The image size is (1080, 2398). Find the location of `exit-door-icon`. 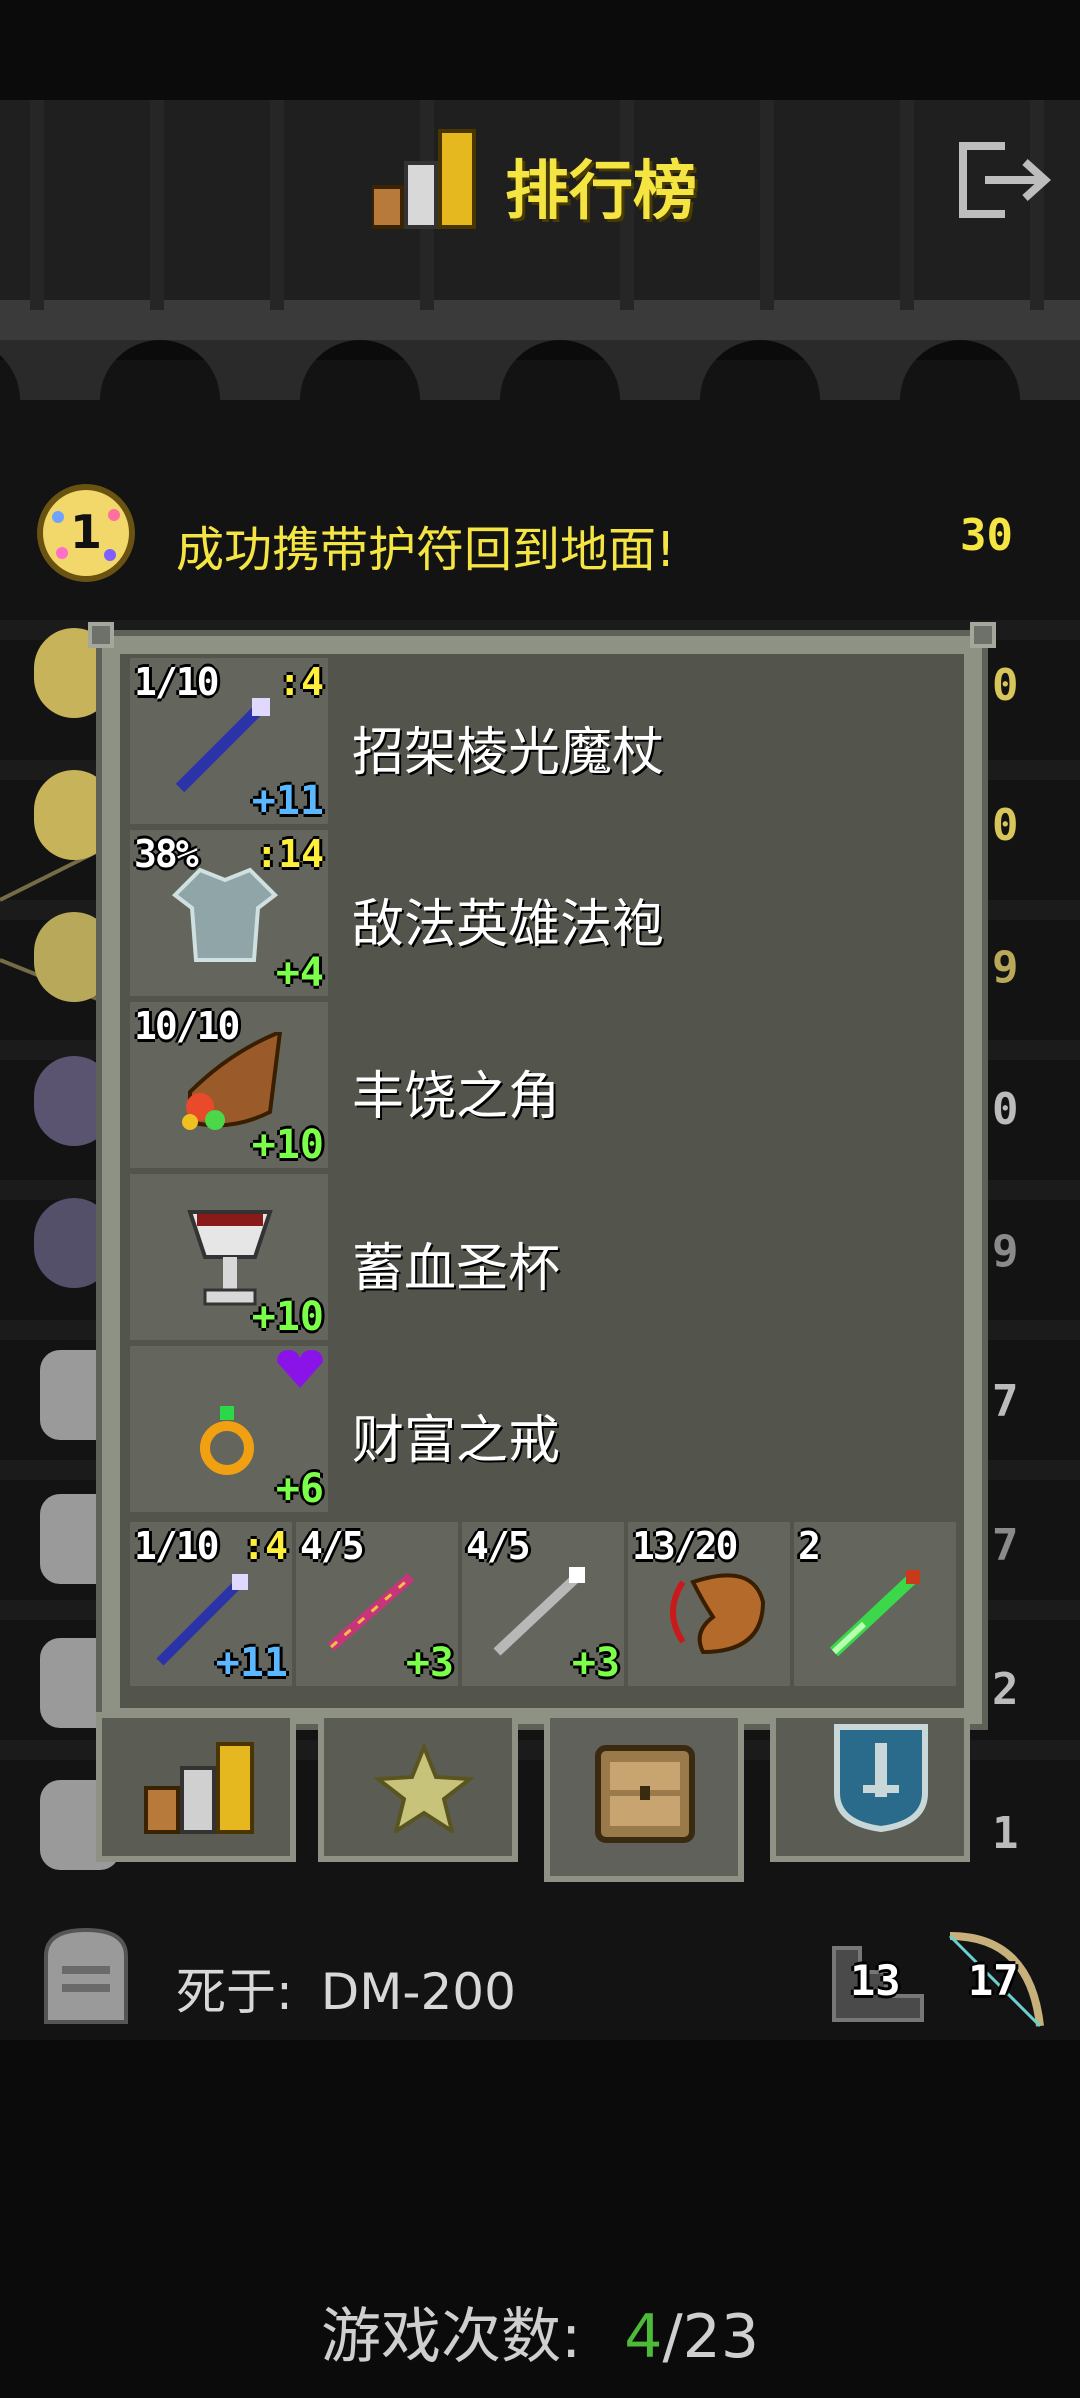

exit-door-icon is located at coordinates (1005, 180).